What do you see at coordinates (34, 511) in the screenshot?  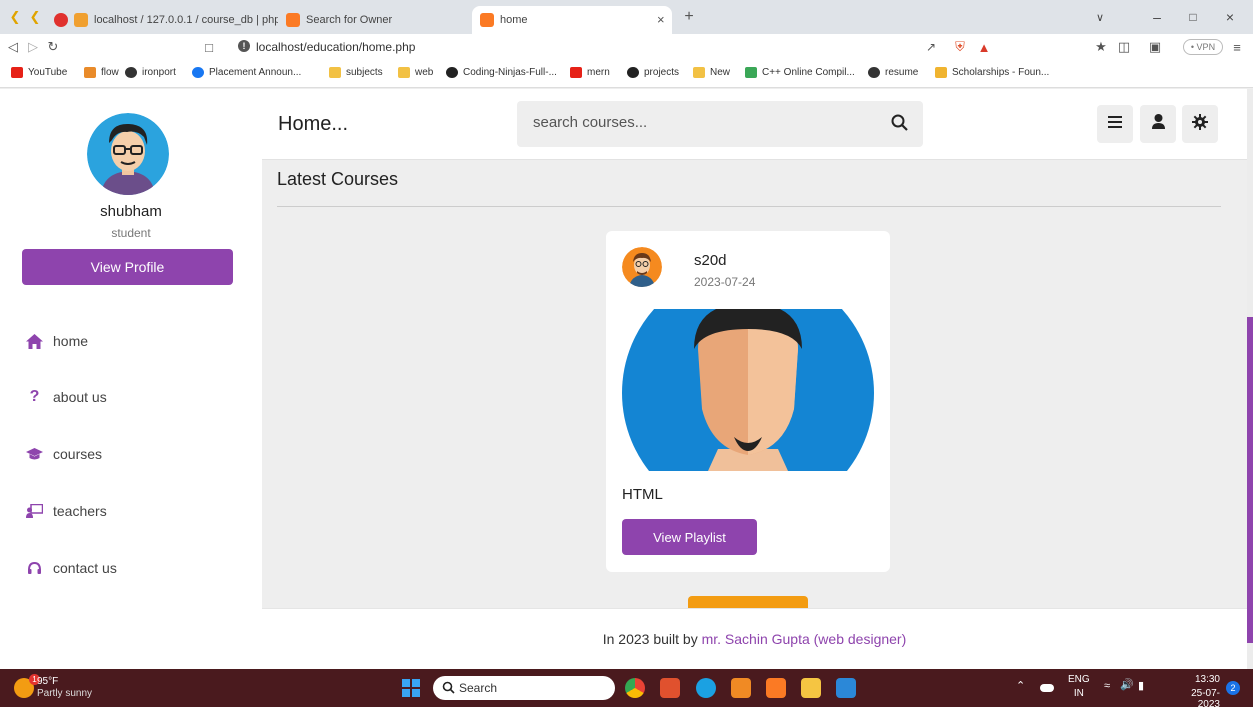 I see `chalkboard-teacher-icon` at bounding box center [34, 511].